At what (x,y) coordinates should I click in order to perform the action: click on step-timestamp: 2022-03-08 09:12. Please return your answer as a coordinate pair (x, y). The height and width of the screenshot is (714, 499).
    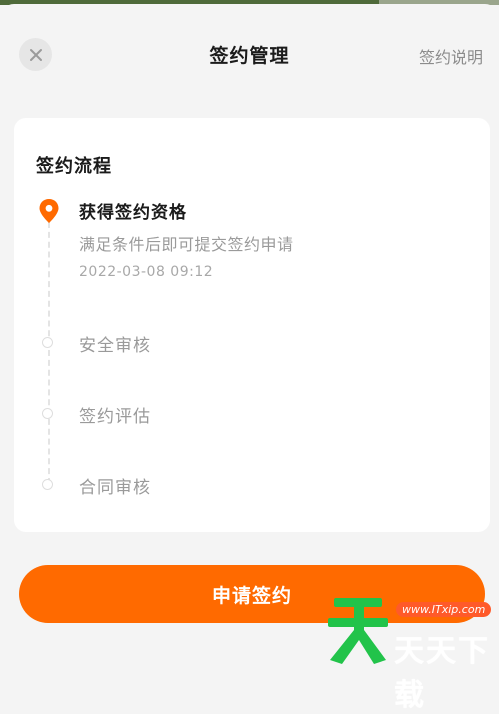
    Looking at the image, I should click on (146, 272).